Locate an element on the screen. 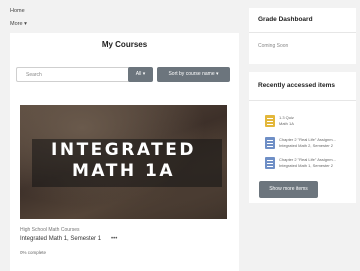  recent-item-course: Math 1A is located at coordinates (286, 123).